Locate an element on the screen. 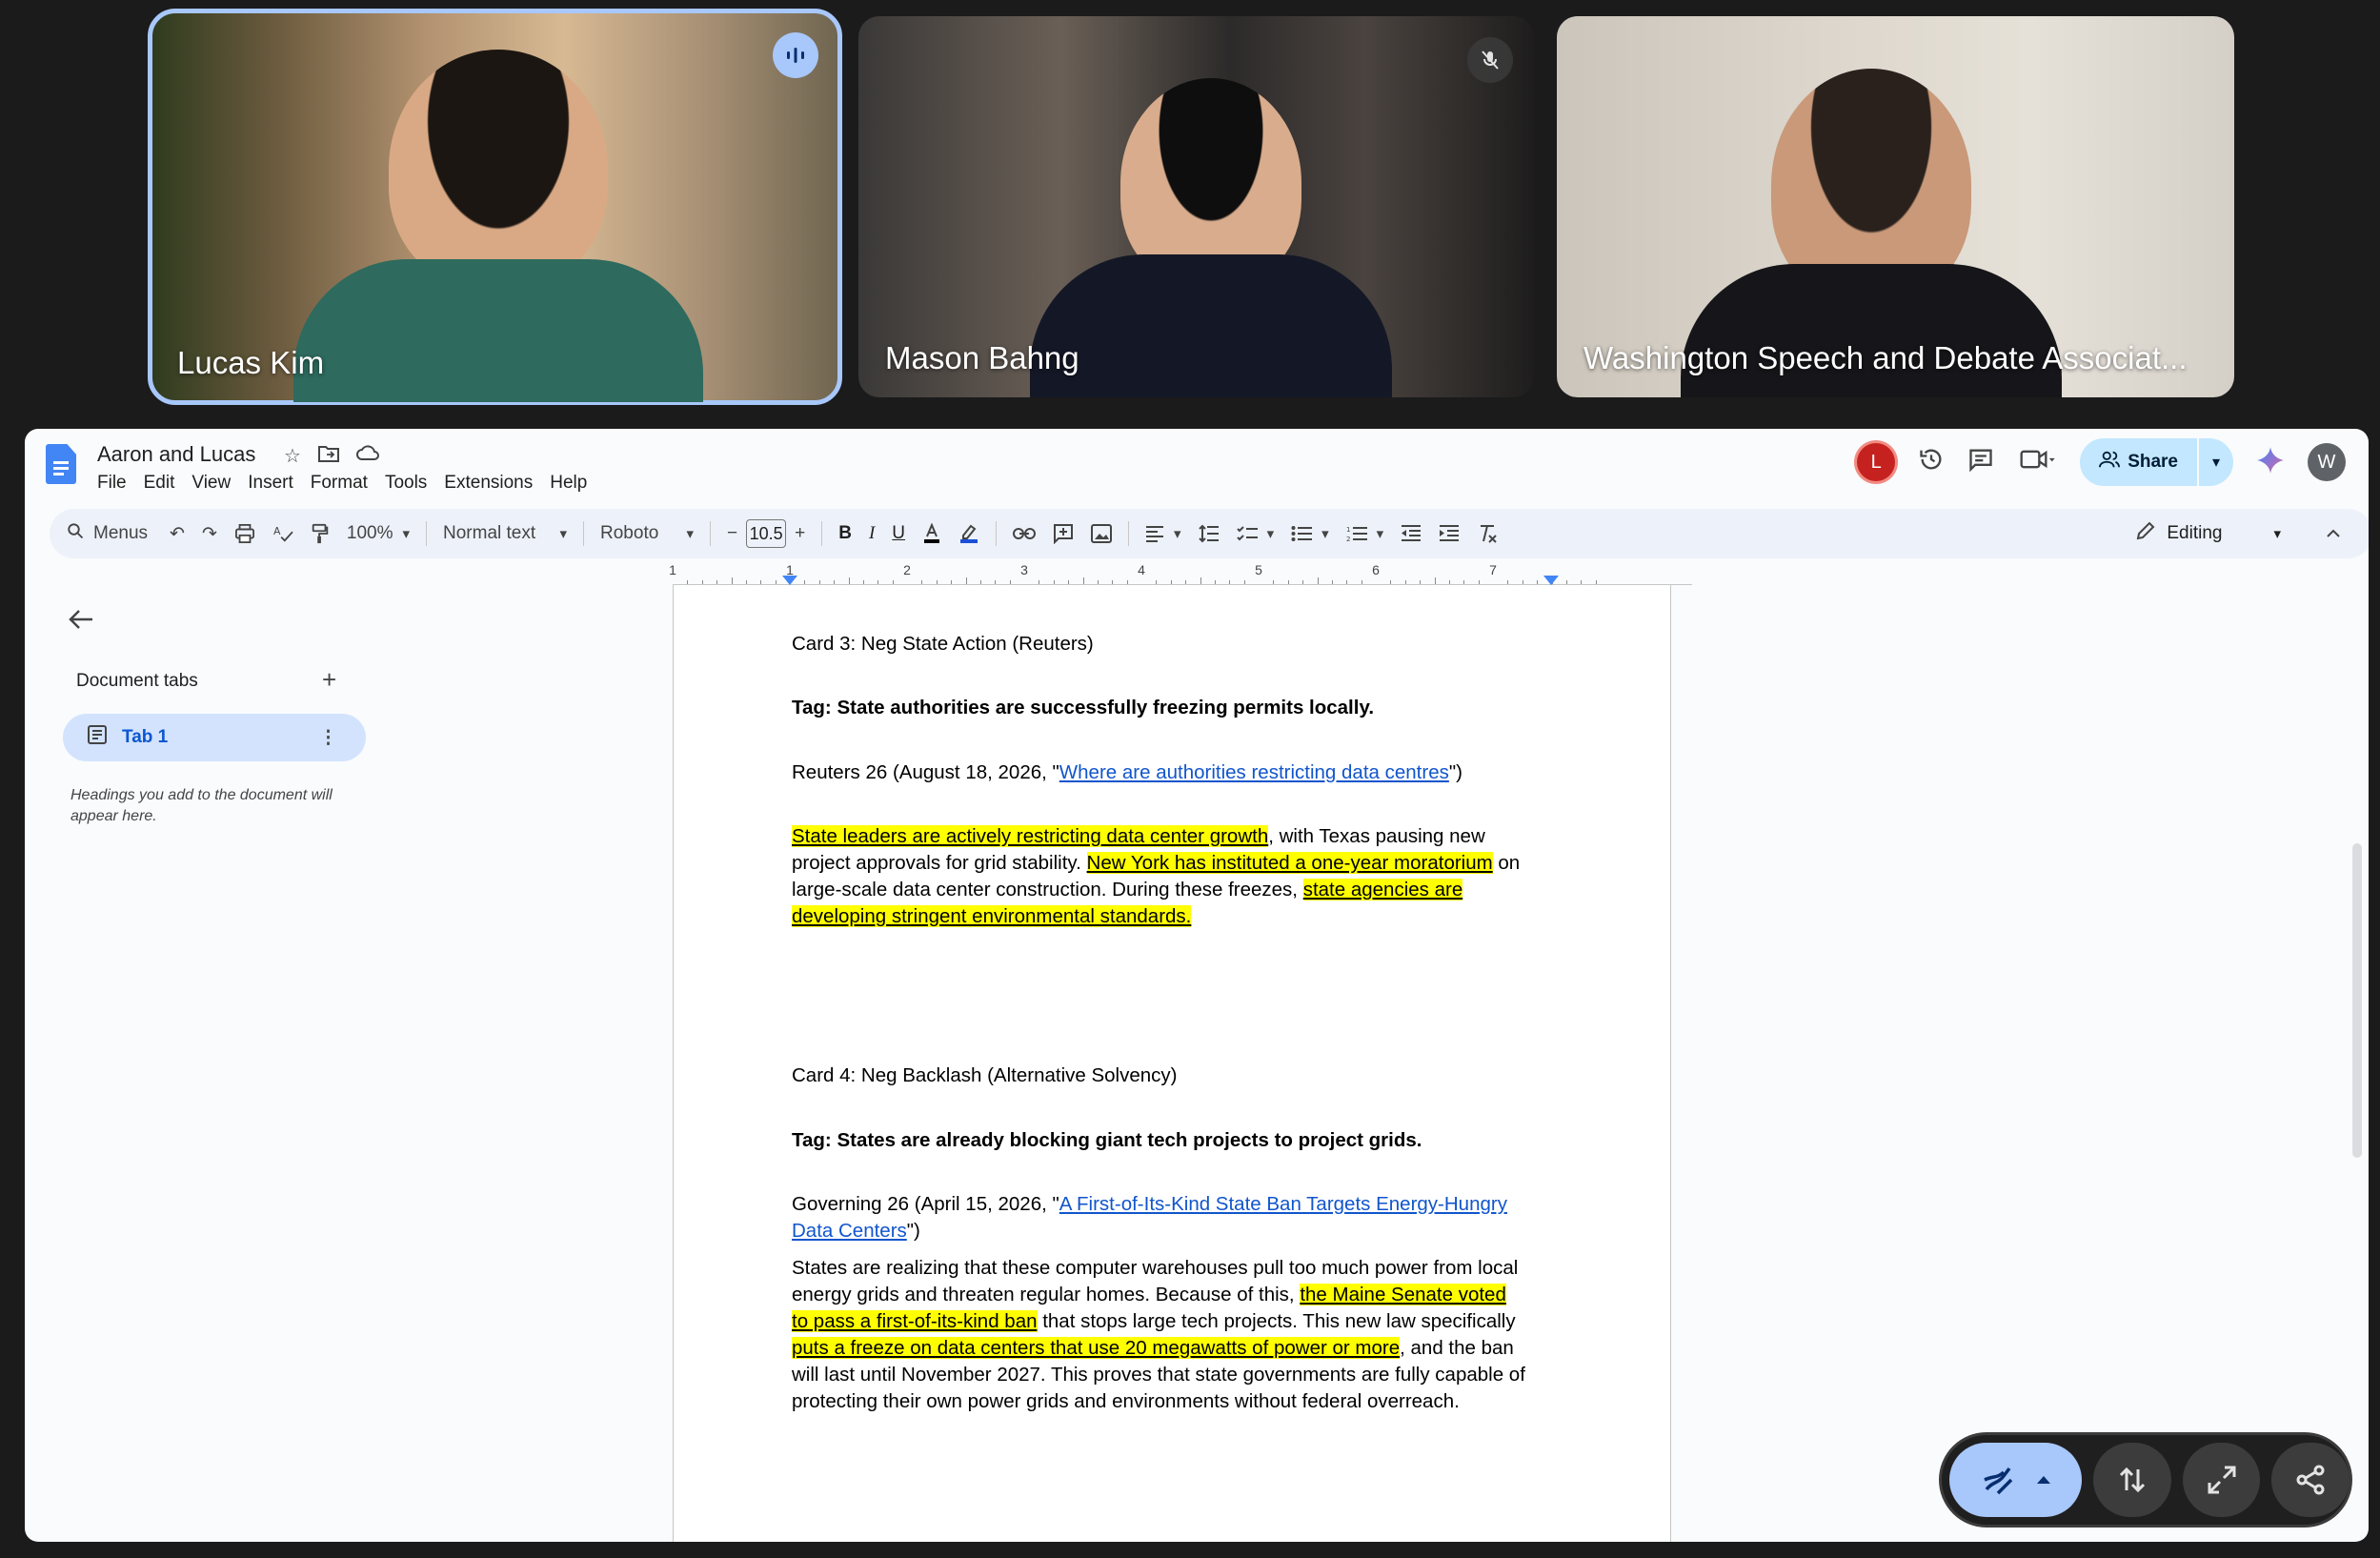 This screenshot has height=1558, width=2380. checklist-icon is located at coordinates (1255, 534).